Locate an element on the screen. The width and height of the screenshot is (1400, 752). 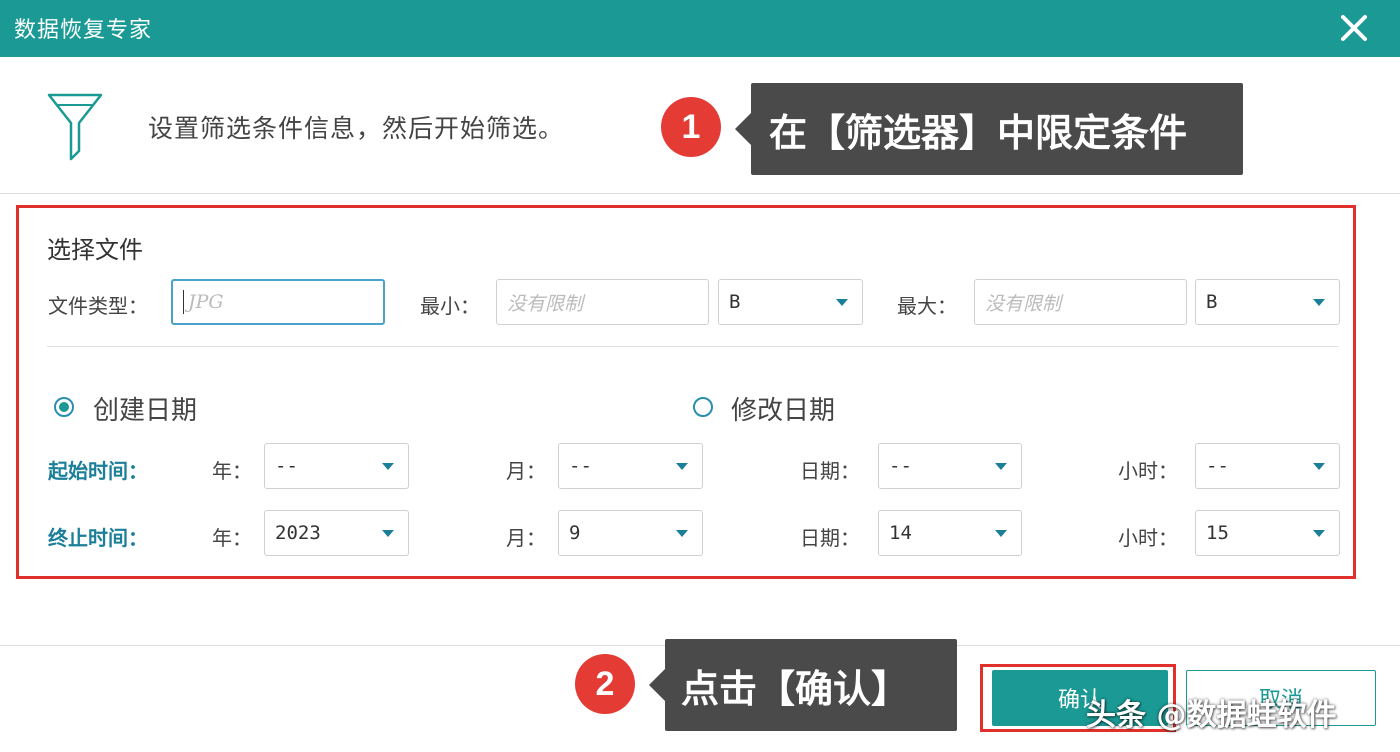
file-type-input: JPG is located at coordinates (278, 302).